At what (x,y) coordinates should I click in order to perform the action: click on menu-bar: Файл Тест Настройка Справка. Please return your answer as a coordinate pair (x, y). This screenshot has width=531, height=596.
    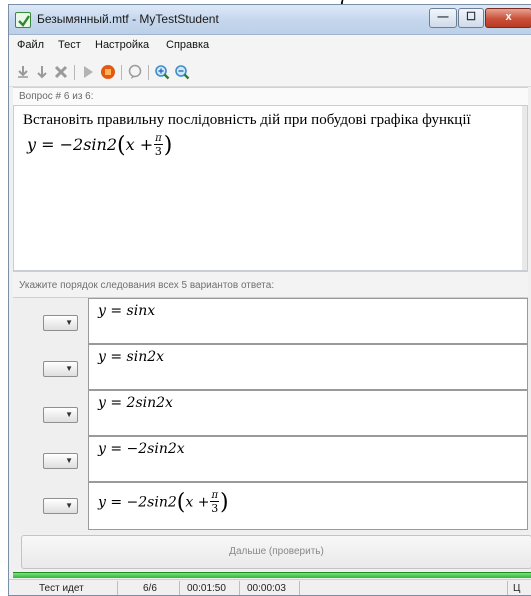
    Looking at the image, I should click on (270, 46).